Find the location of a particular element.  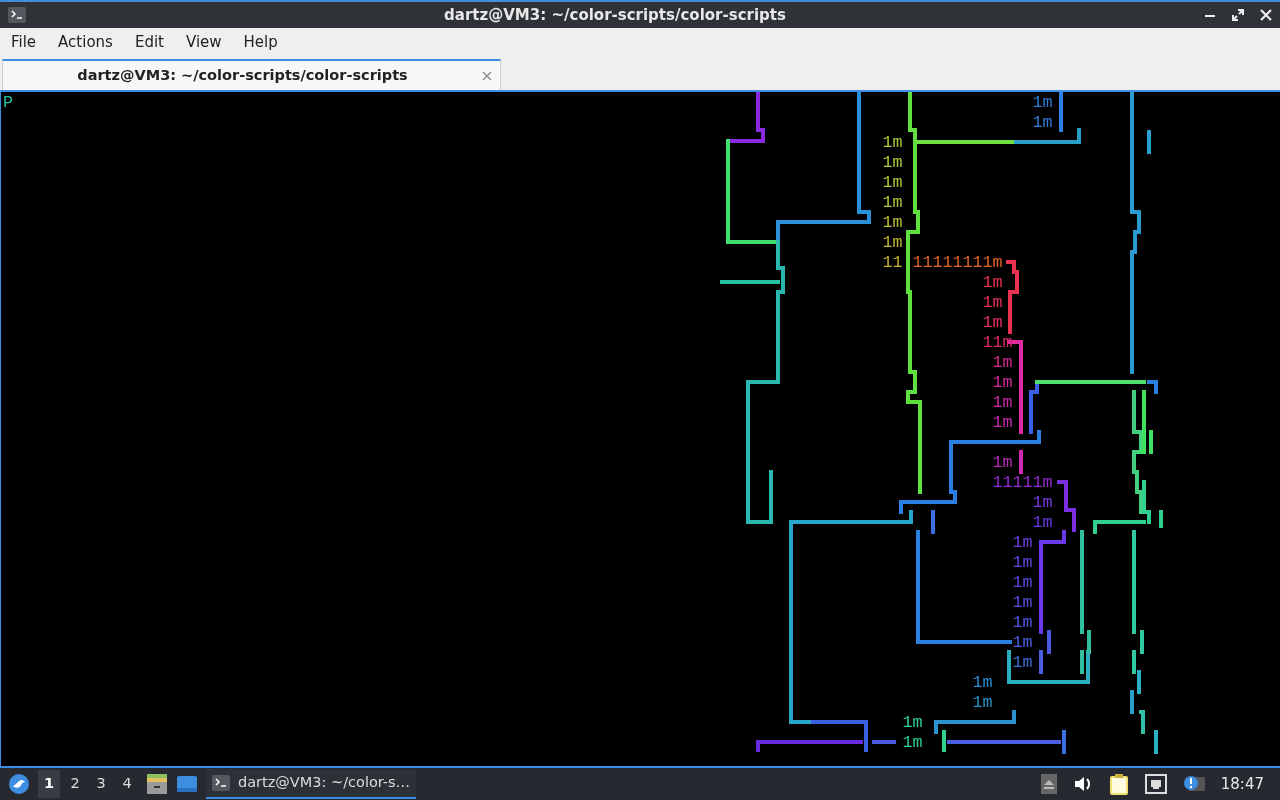

notification-icon is located at coordinates (1193, 784).